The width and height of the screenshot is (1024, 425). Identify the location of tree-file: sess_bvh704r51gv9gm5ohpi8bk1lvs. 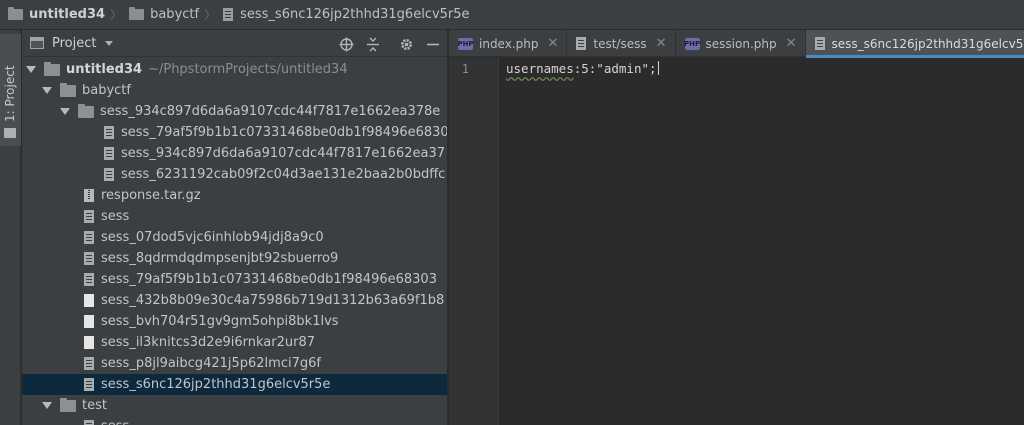
(234, 321).